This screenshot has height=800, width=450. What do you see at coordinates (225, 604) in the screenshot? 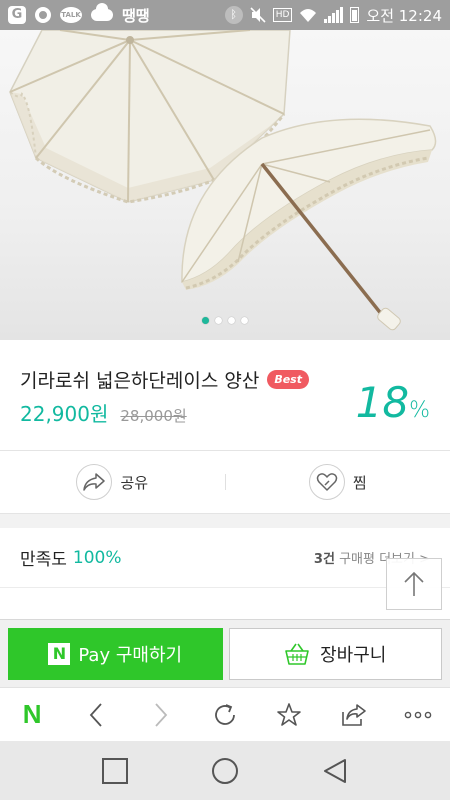
I see `next-row-partial` at bounding box center [225, 604].